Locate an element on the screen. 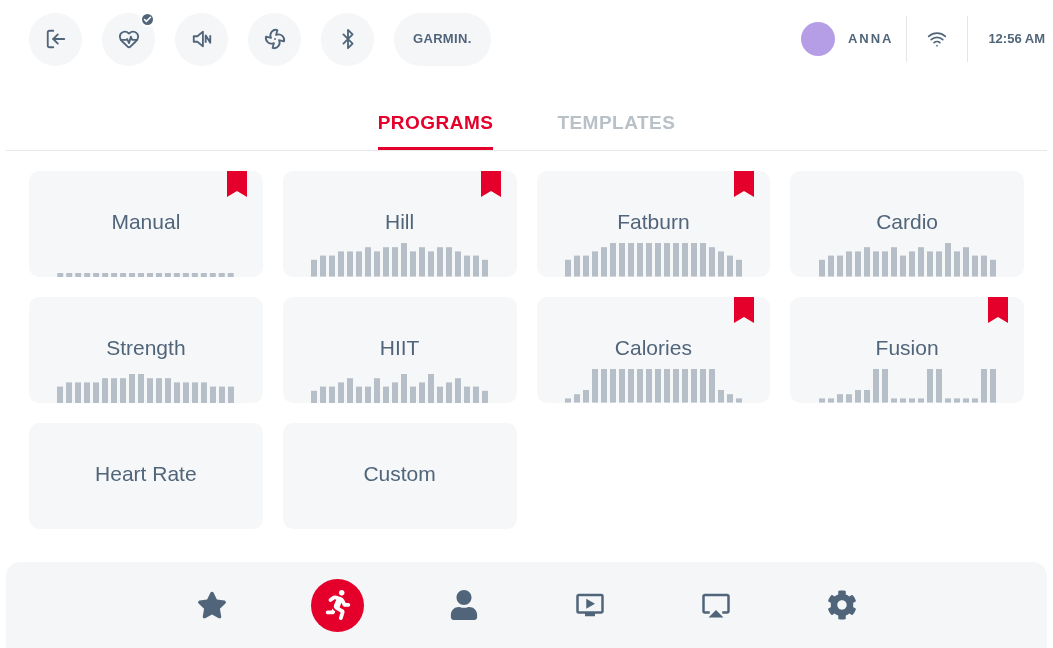  heart-pulse-icon is located at coordinates (128, 39).